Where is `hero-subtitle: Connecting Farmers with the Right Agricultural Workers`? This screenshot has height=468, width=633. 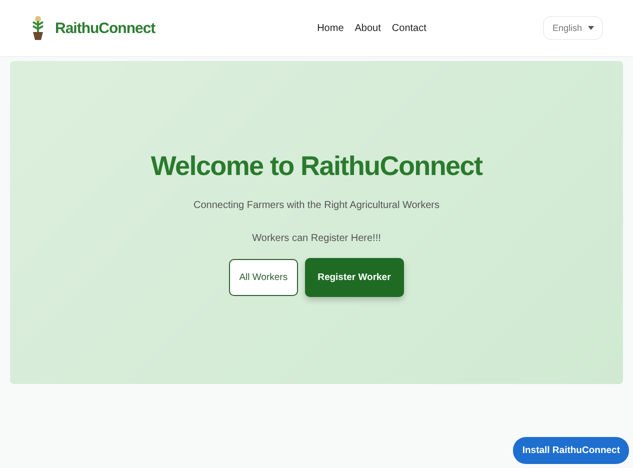 hero-subtitle: Connecting Farmers with the Right Agricultural Workers is located at coordinates (316, 205).